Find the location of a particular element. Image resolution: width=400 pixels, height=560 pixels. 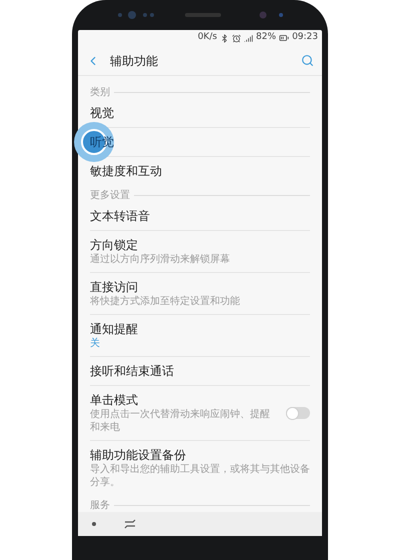

setting-label: 直接访问 is located at coordinates (200, 287).